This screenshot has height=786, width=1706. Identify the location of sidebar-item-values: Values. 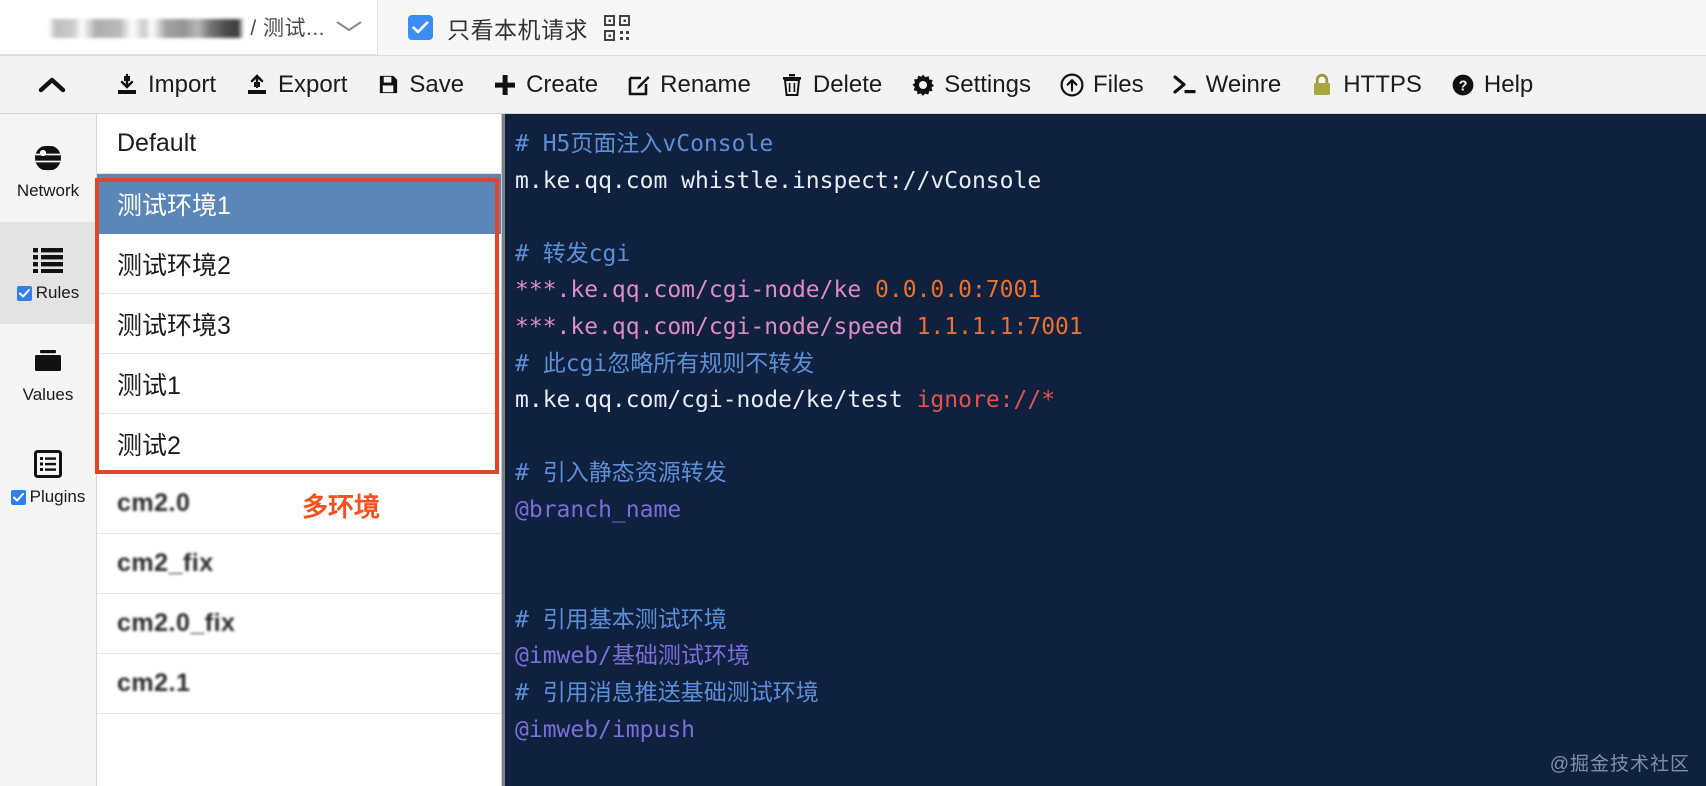
(48, 375).